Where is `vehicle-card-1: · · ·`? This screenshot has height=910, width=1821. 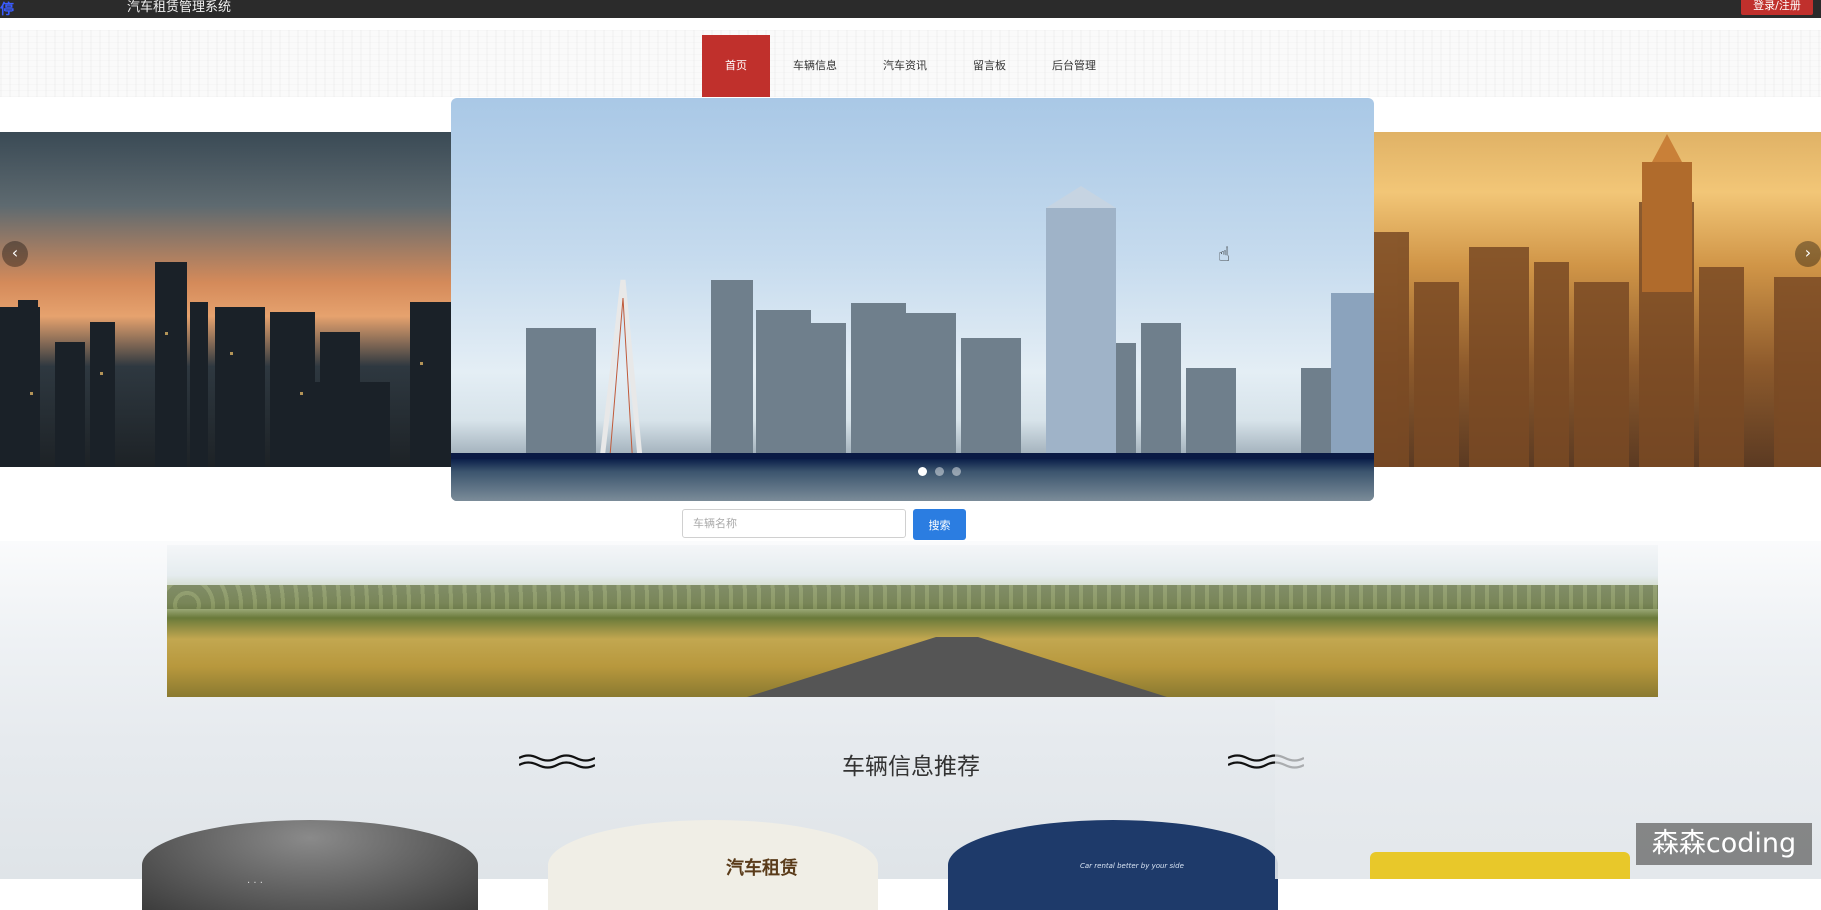 vehicle-card-1: · · · is located at coordinates (310, 865).